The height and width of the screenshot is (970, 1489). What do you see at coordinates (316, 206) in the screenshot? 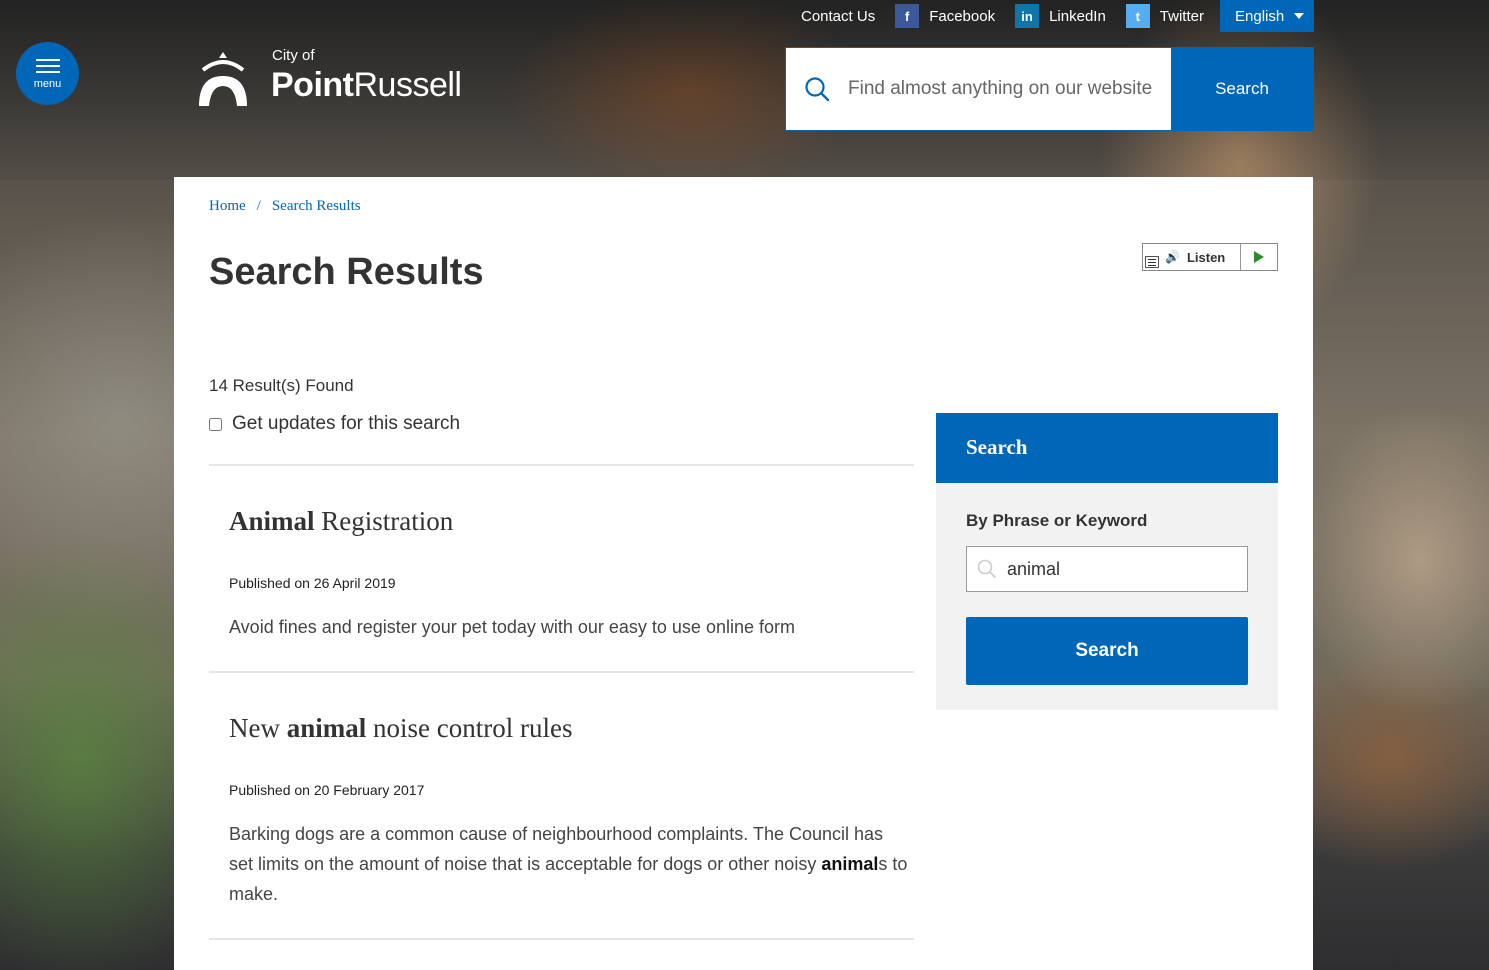
I see `breadcrumb-current: Search Results` at bounding box center [316, 206].